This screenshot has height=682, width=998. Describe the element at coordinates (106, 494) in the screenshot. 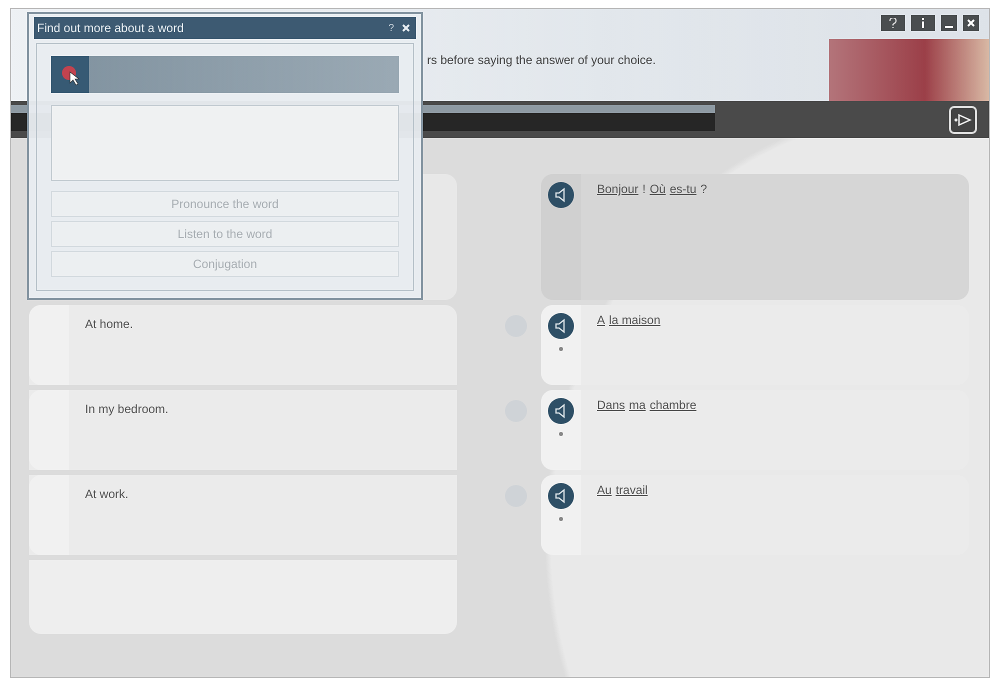

I see `prompt-text: At work.` at that location.